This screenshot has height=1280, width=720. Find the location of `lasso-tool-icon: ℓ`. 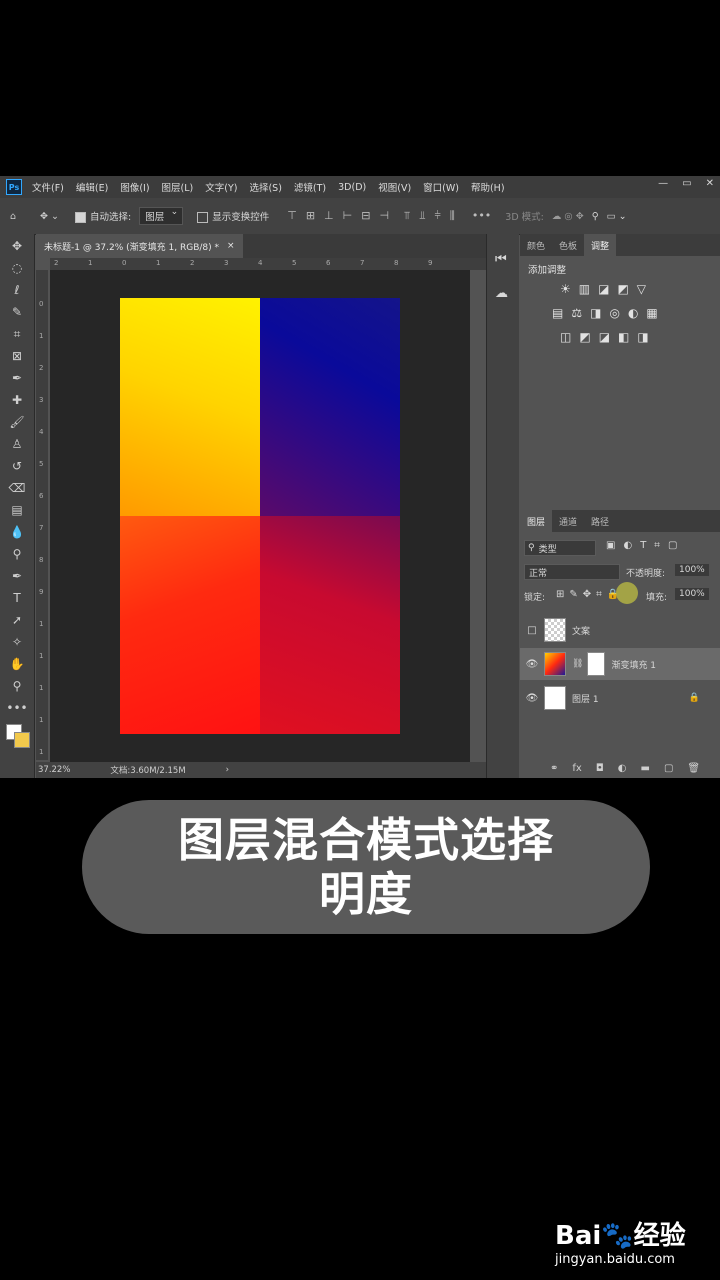

lasso-tool-icon: ℓ is located at coordinates (17, 290).